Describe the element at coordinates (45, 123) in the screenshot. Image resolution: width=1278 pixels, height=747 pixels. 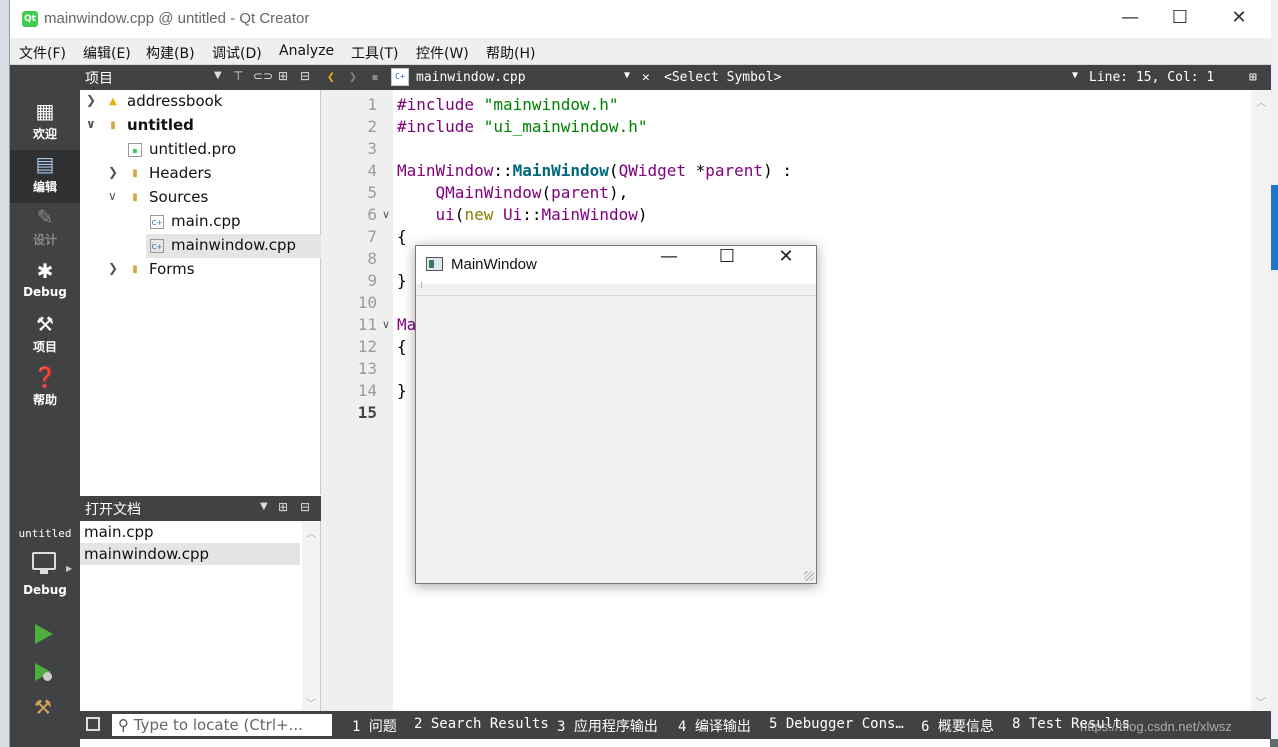
I see `mode-welcome: ▦ 欢迎` at that location.